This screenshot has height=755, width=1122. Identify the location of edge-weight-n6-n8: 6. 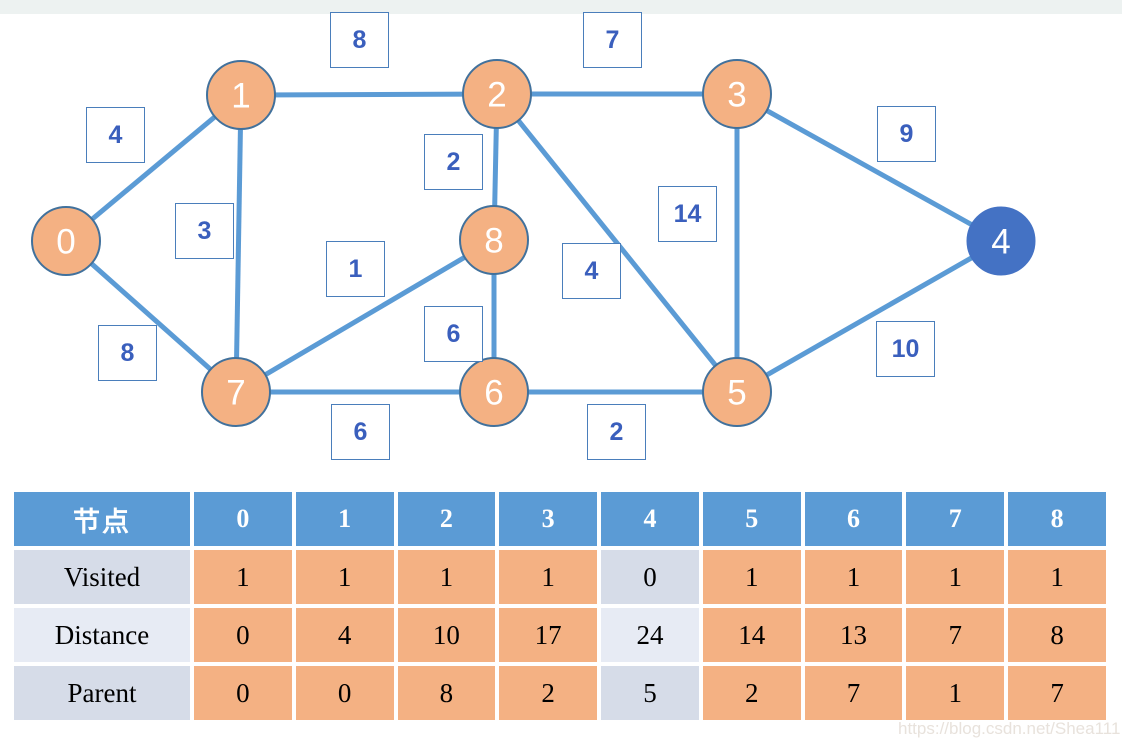
(453, 334).